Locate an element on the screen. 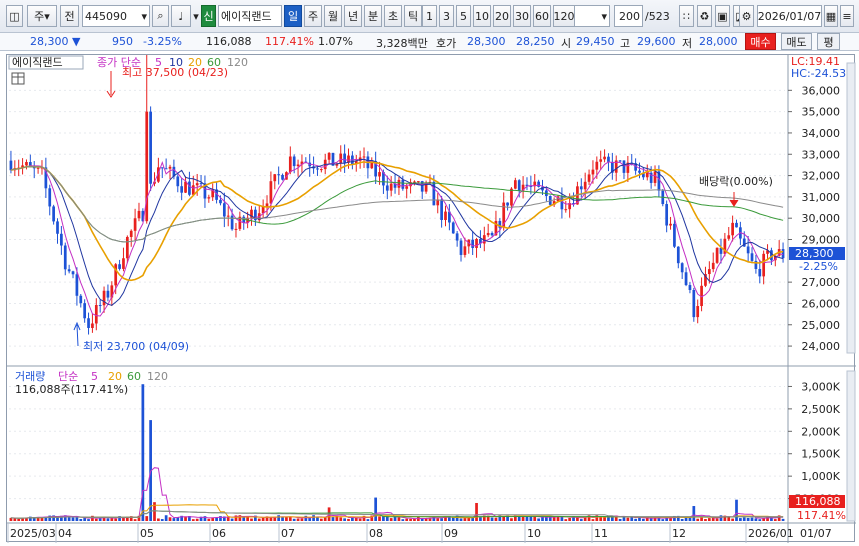  stock-code-input: 445090 ▾ is located at coordinates (116, 16).